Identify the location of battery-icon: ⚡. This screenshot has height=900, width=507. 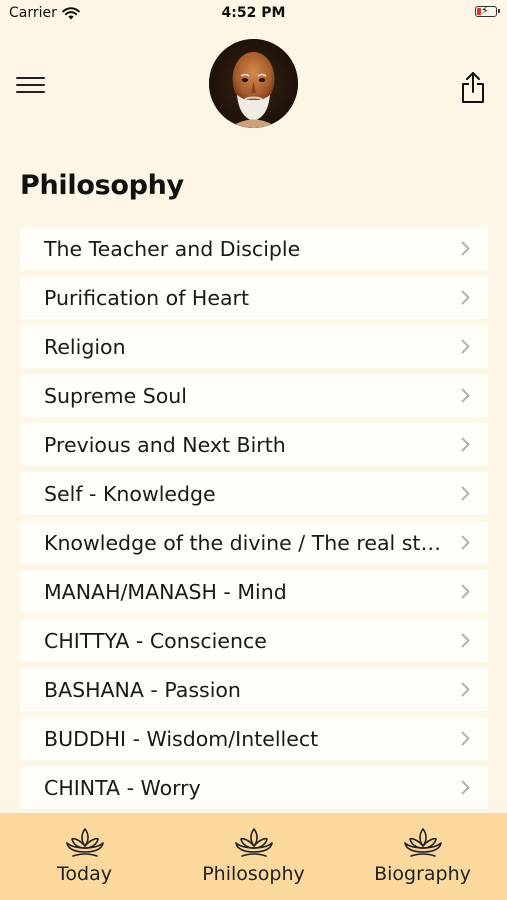
(487, 10).